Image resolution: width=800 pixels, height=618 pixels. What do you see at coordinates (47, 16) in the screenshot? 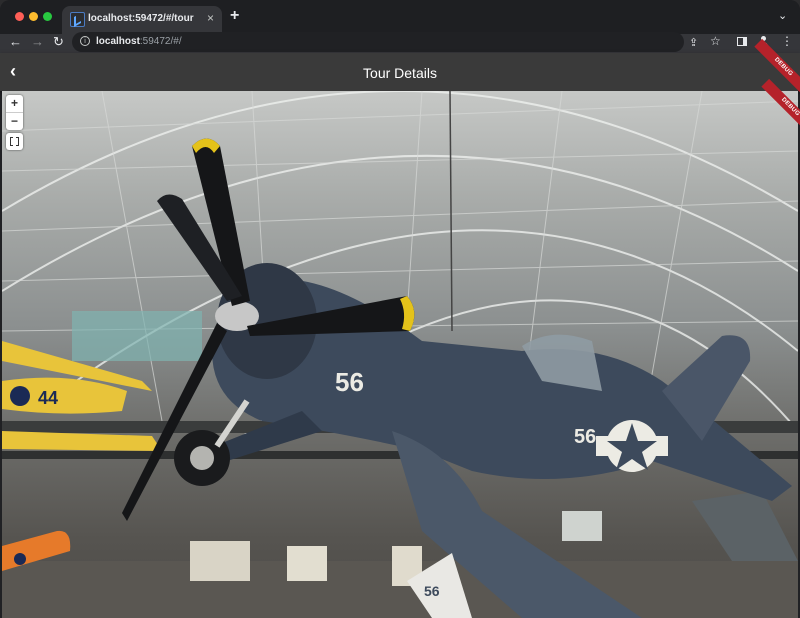
I see `maximize-window-button` at bounding box center [47, 16].